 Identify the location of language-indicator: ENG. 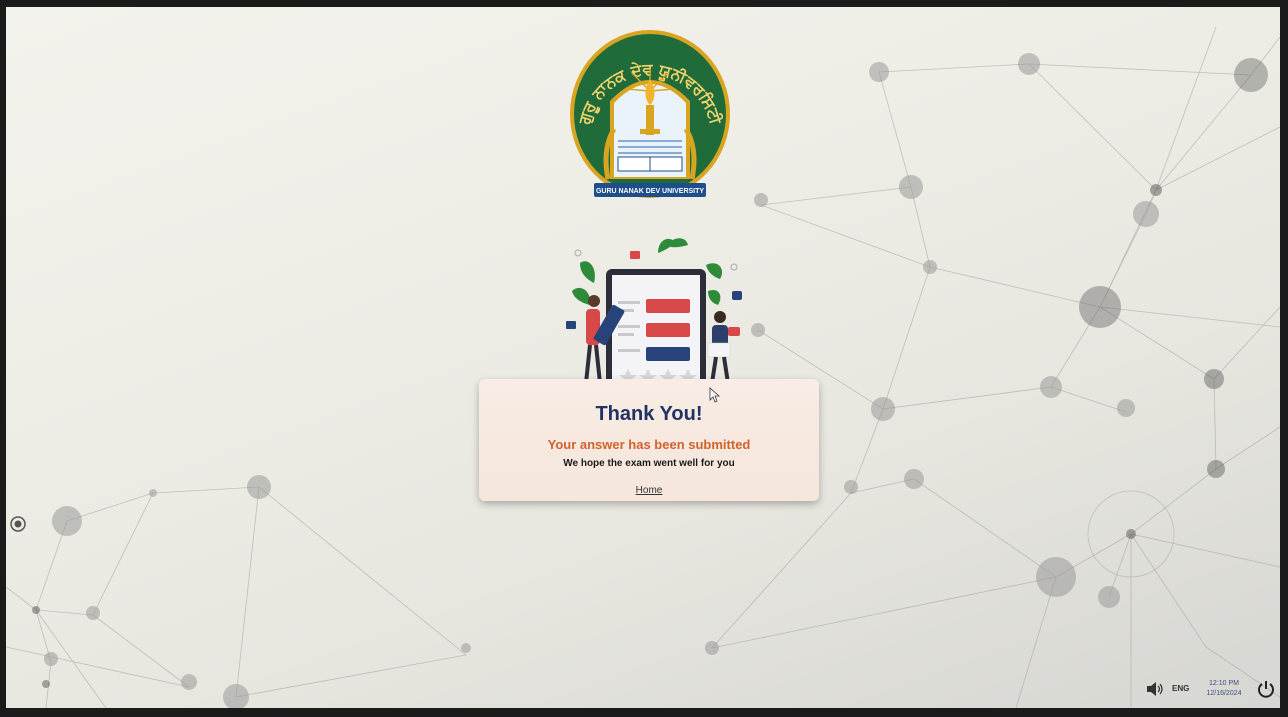
(1180, 688).